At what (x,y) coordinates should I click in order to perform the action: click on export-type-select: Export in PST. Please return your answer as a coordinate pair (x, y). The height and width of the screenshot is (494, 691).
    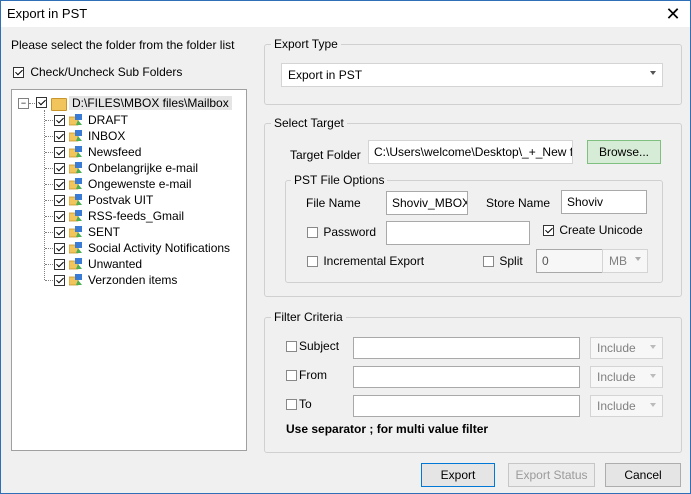
    Looking at the image, I should click on (472, 75).